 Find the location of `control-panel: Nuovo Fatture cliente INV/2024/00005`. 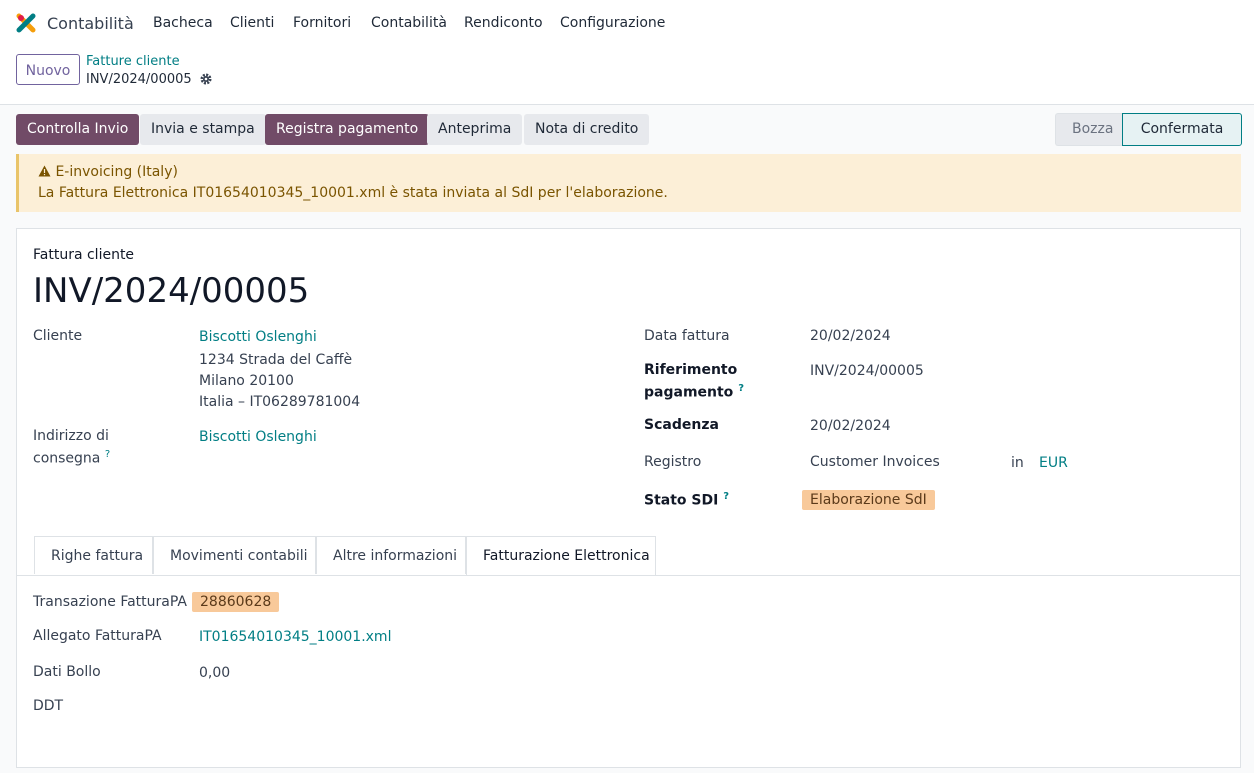

control-panel: Nuovo Fatture cliente INV/2024/00005 is located at coordinates (627, 76).